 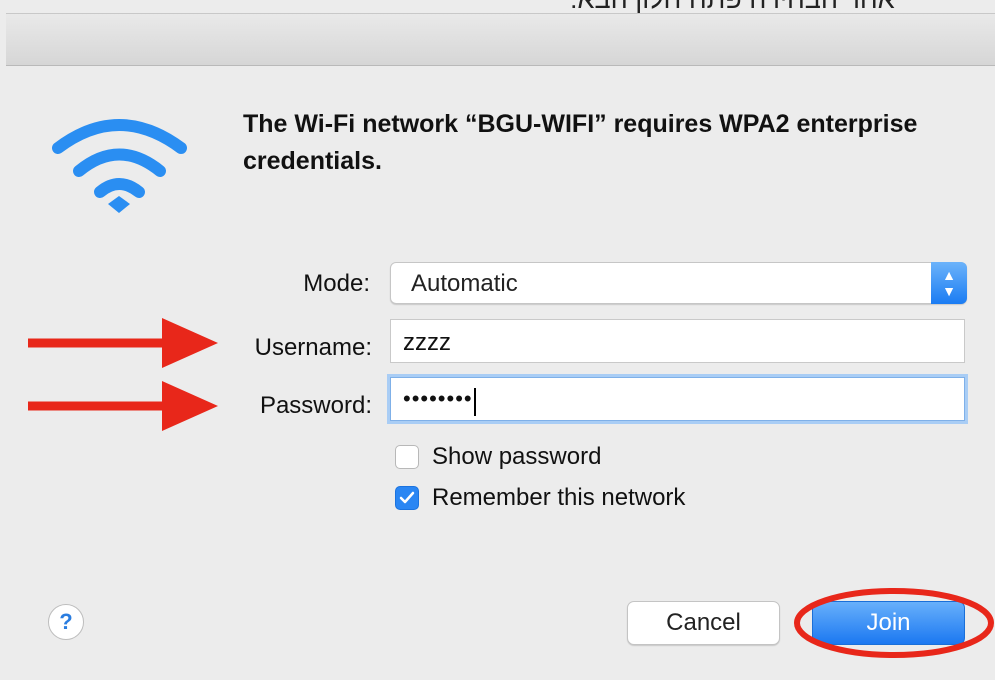 What do you see at coordinates (474, 401) in the screenshot?
I see `text-caret` at bounding box center [474, 401].